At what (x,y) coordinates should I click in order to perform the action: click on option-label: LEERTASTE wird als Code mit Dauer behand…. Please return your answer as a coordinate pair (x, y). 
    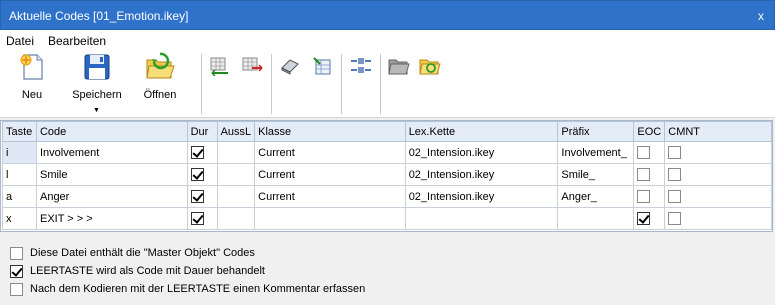
    Looking at the image, I should click on (147, 271).